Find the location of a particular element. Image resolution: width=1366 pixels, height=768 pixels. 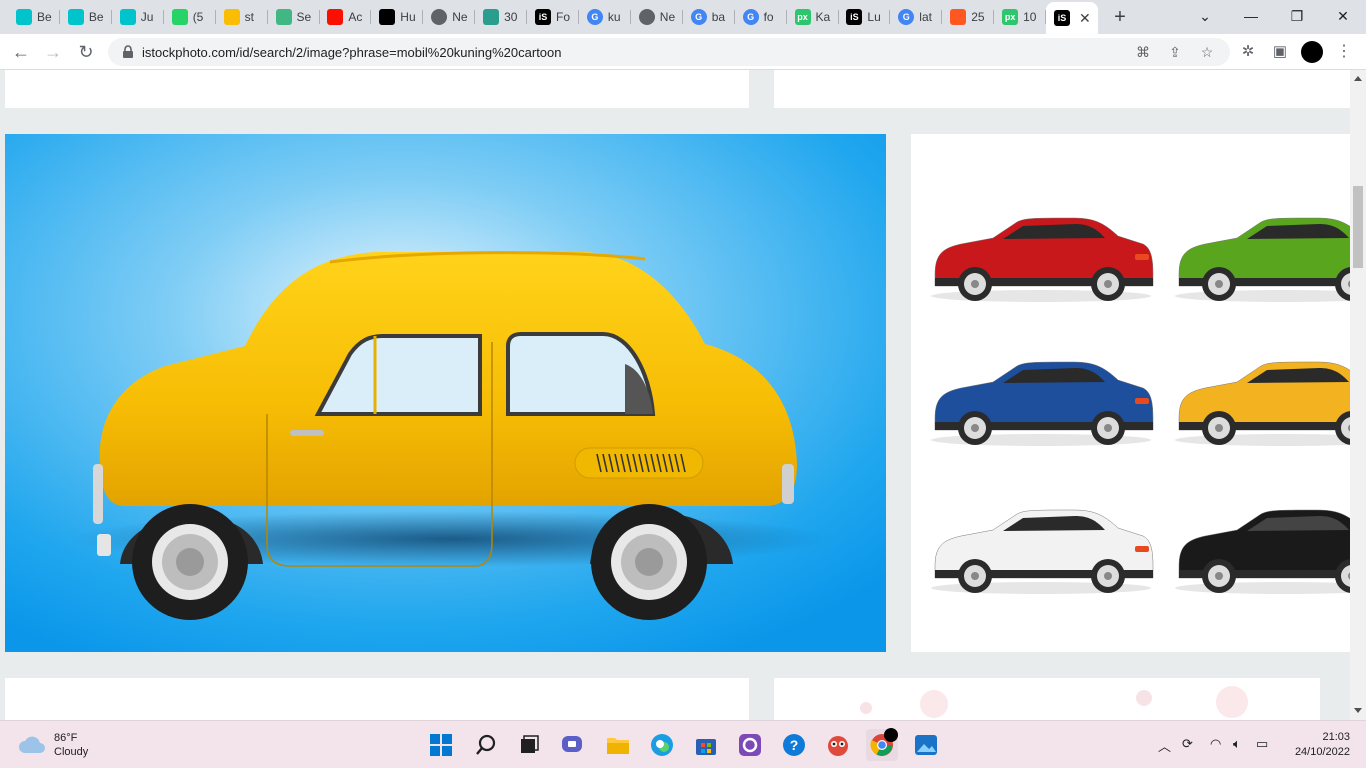

tab-15: px Ka is located at coordinates (813, 17).